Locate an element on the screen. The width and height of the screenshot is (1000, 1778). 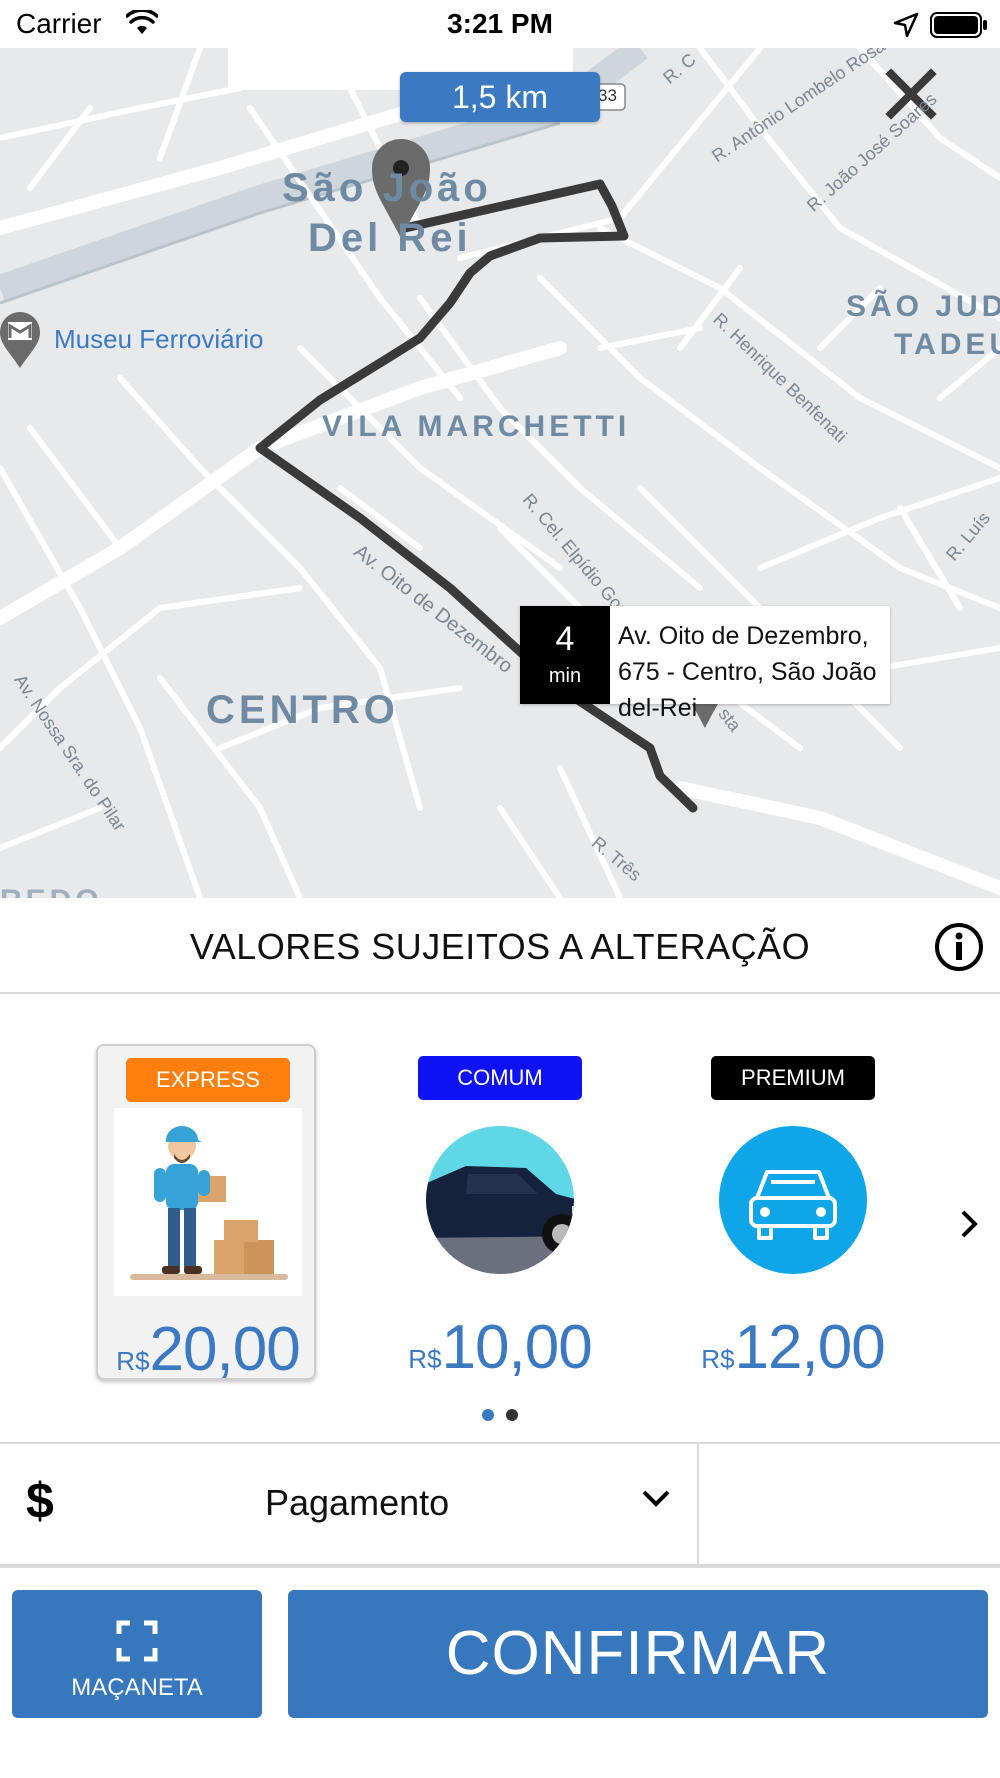
area-label-cut: REDO is located at coordinates (51, 891).